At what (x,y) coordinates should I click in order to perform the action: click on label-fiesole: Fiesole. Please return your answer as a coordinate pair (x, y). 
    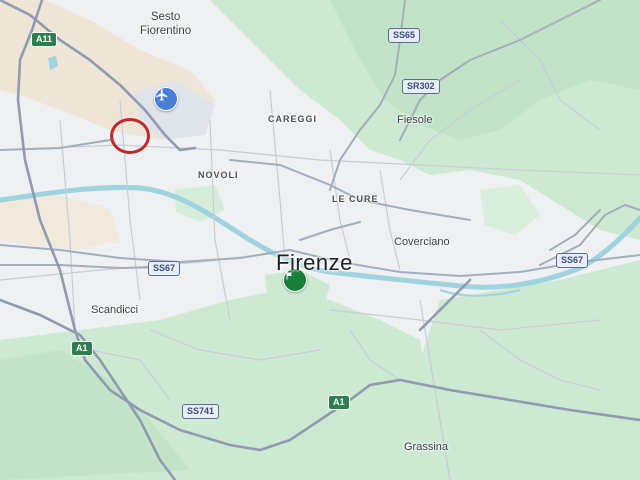
    Looking at the image, I should click on (415, 120).